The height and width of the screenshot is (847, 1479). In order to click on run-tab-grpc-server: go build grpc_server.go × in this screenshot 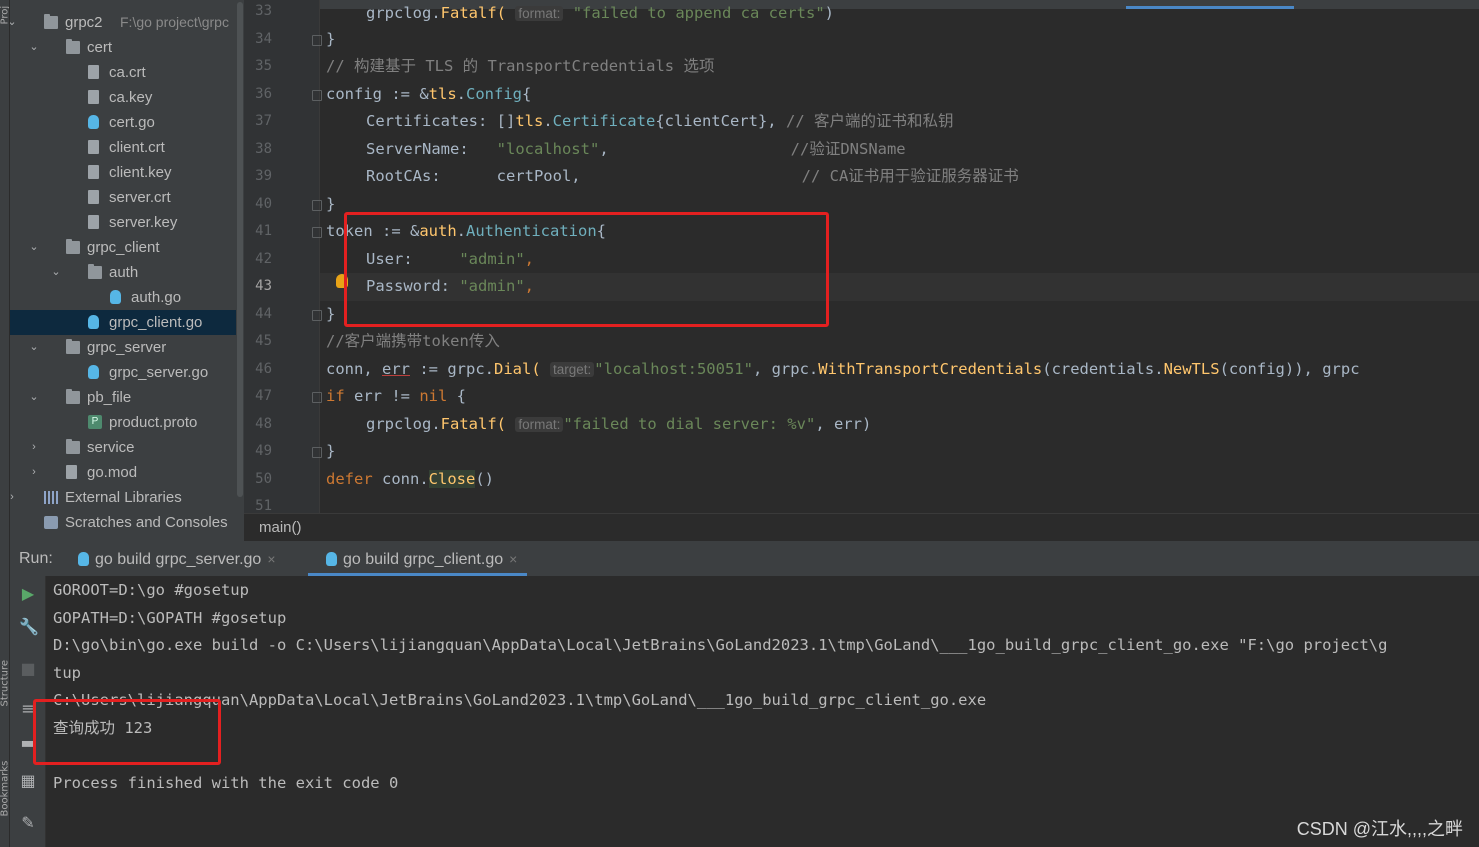, I will do `click(177, 558)`.